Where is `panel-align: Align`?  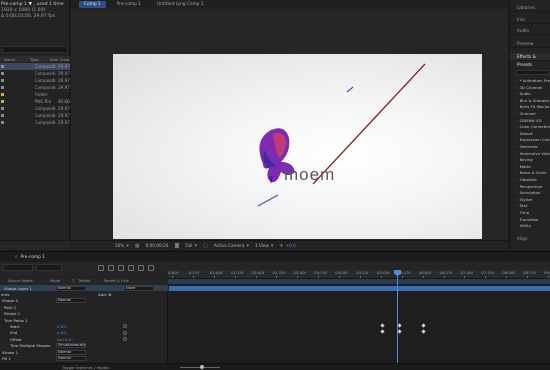 panel-align: Align is located at coordinates (530, 239).